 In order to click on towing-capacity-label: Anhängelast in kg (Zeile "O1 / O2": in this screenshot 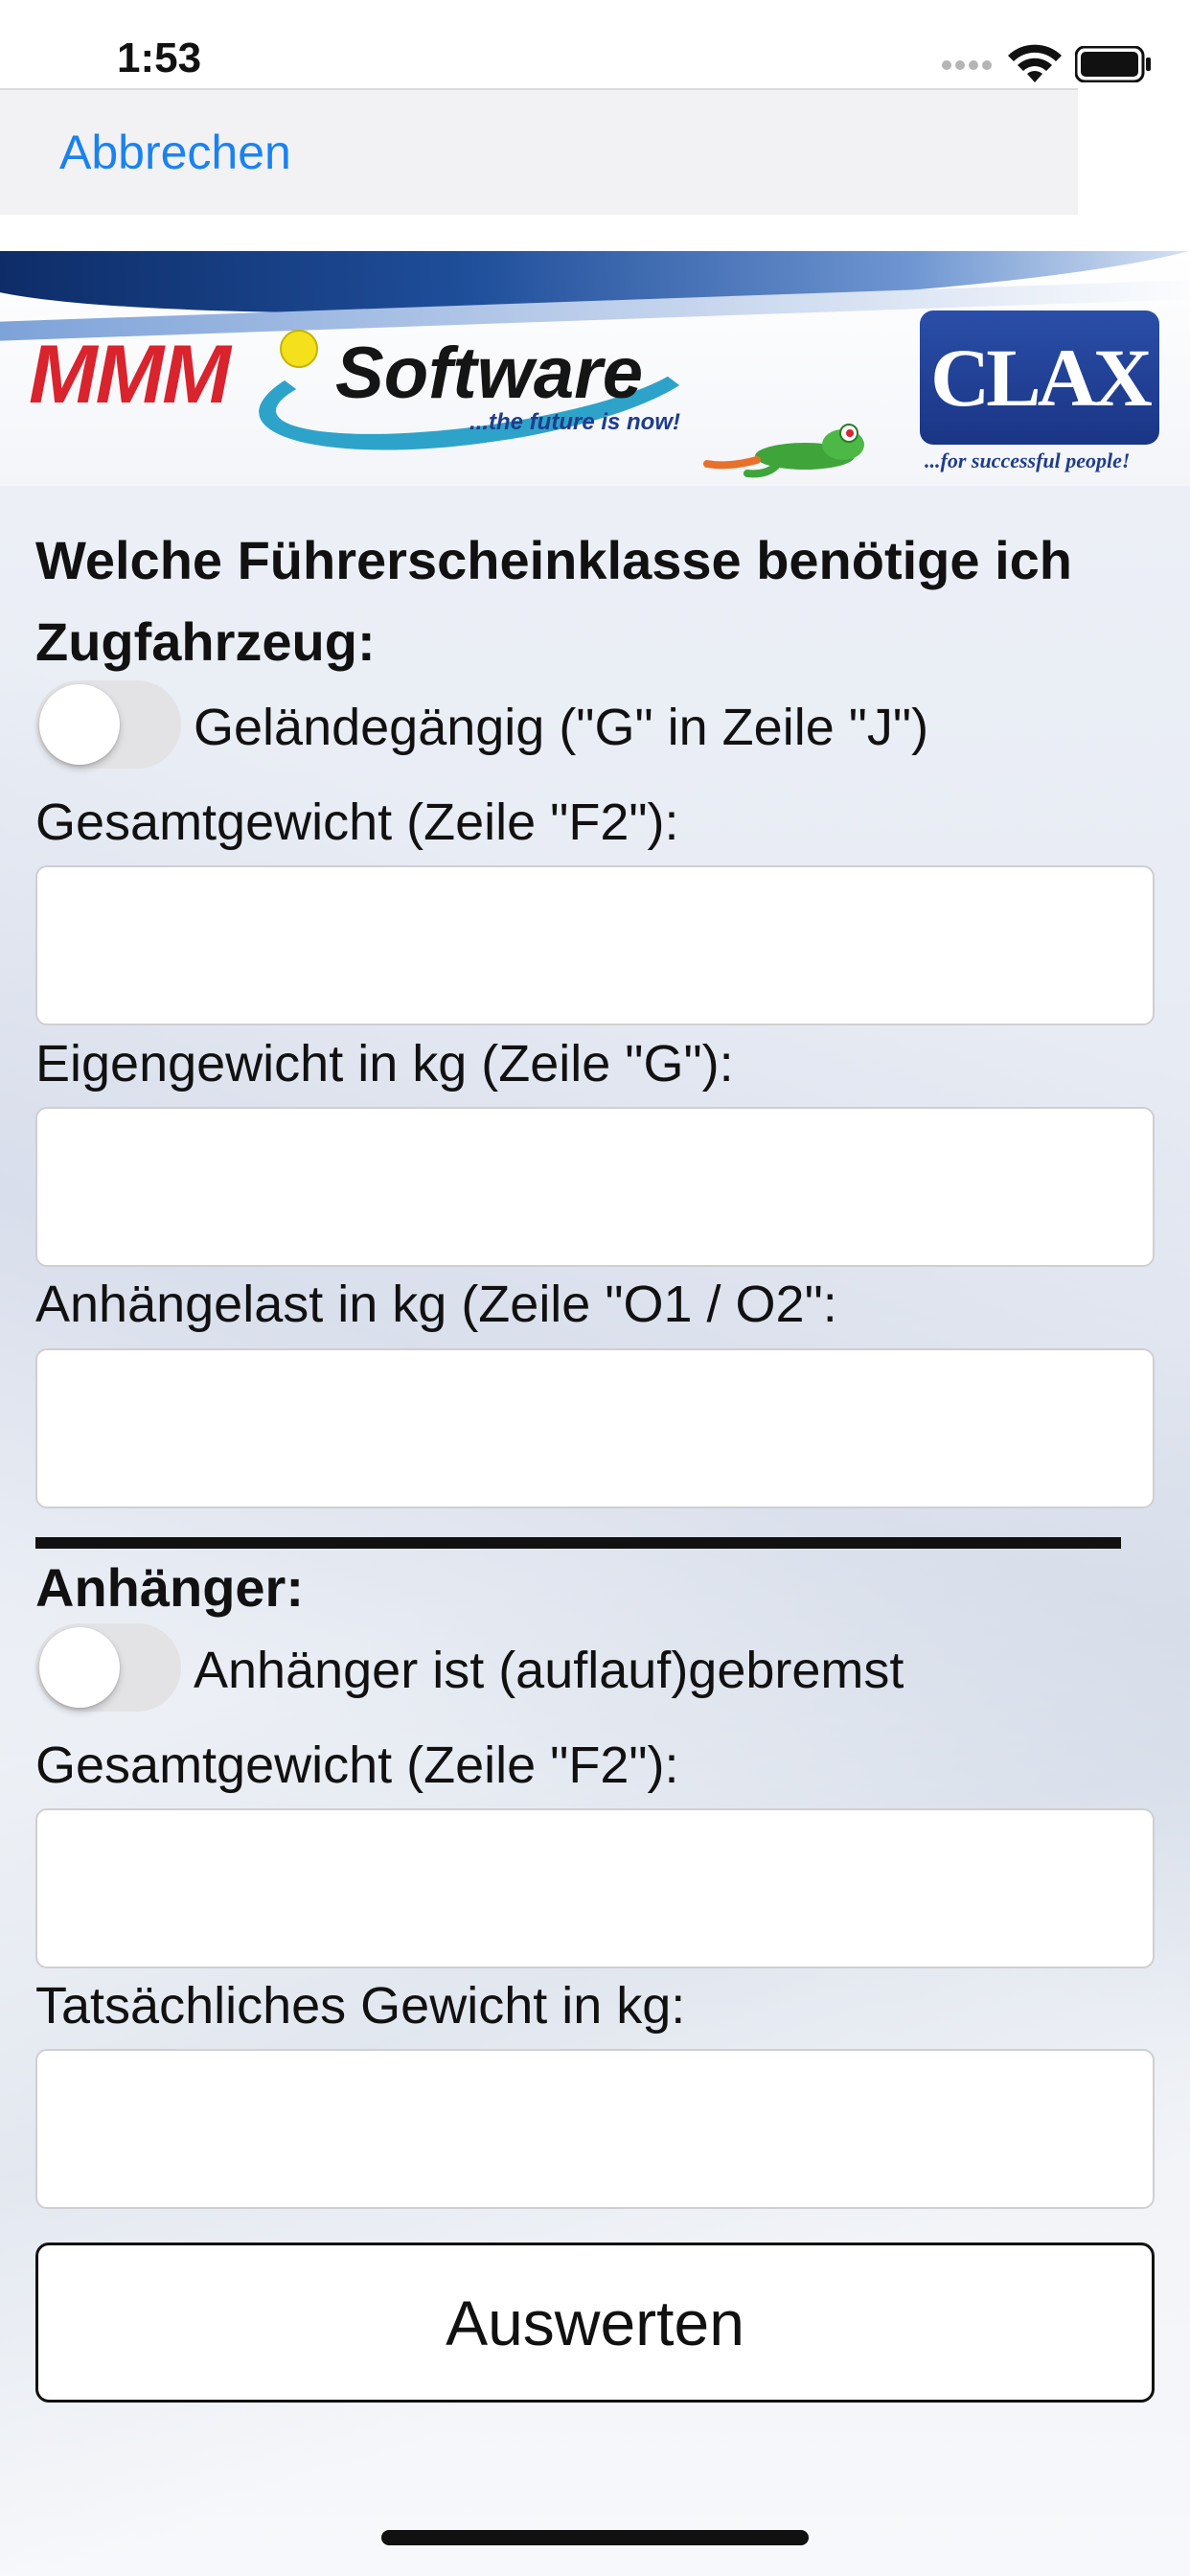, I will do `click(436, 1304)`.